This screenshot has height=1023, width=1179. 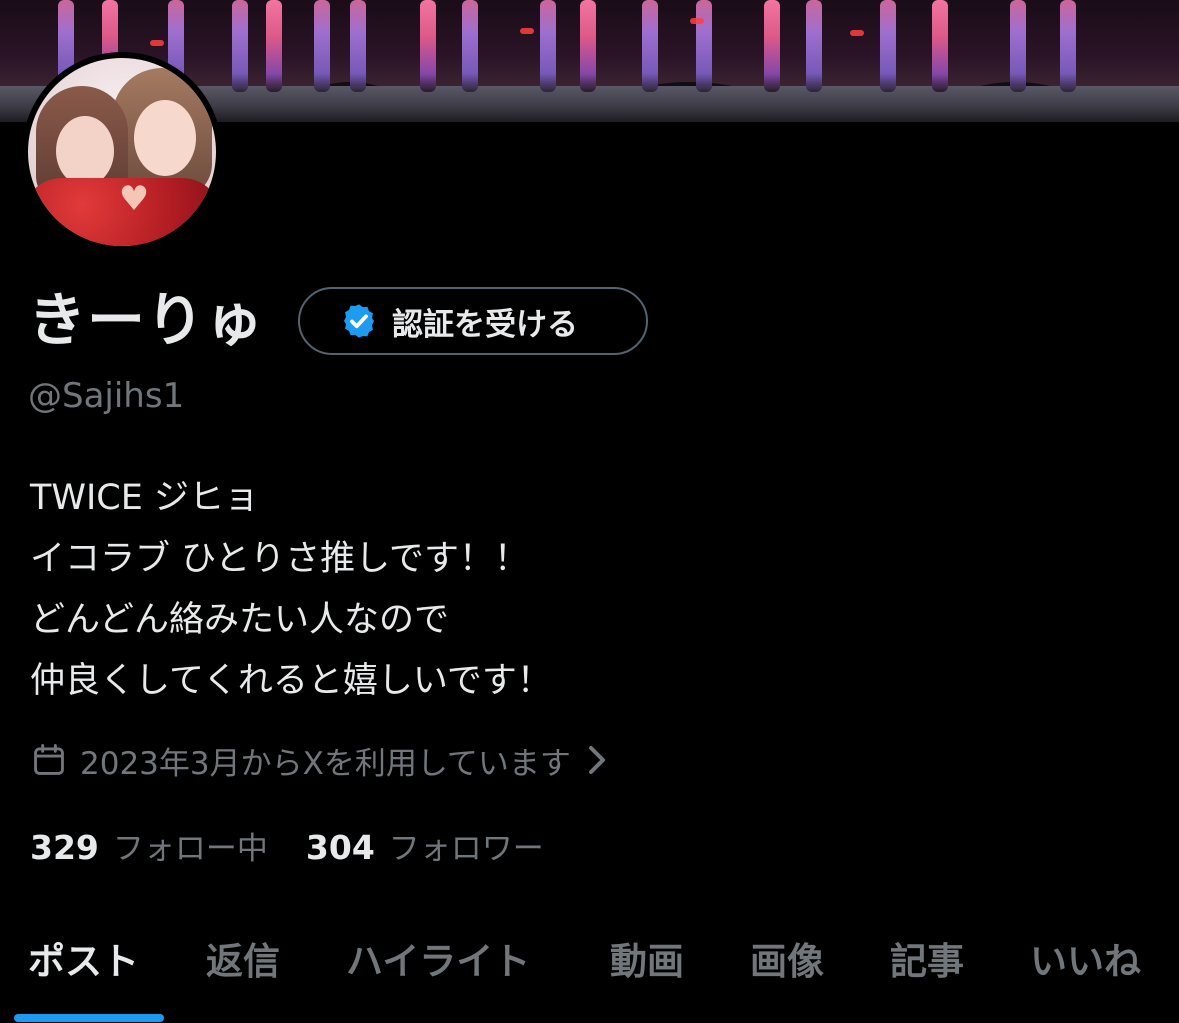 What do you see at coordinates (291, 681) in the screenshot?
I see `bio-line: 仲良くしてくれると嬉しいです！` at bounding box center [291, 681].